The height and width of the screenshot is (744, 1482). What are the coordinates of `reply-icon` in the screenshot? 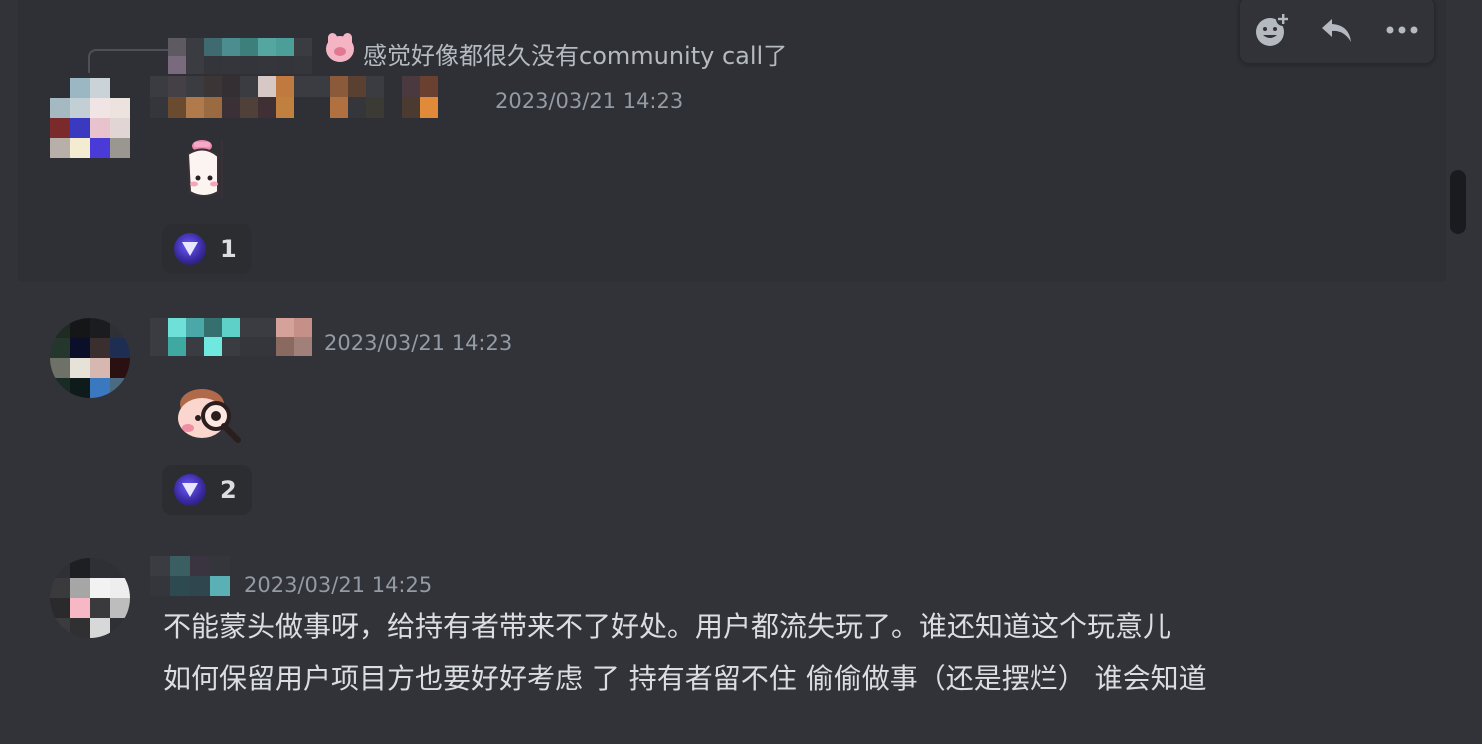 It's located at (1336, 30).